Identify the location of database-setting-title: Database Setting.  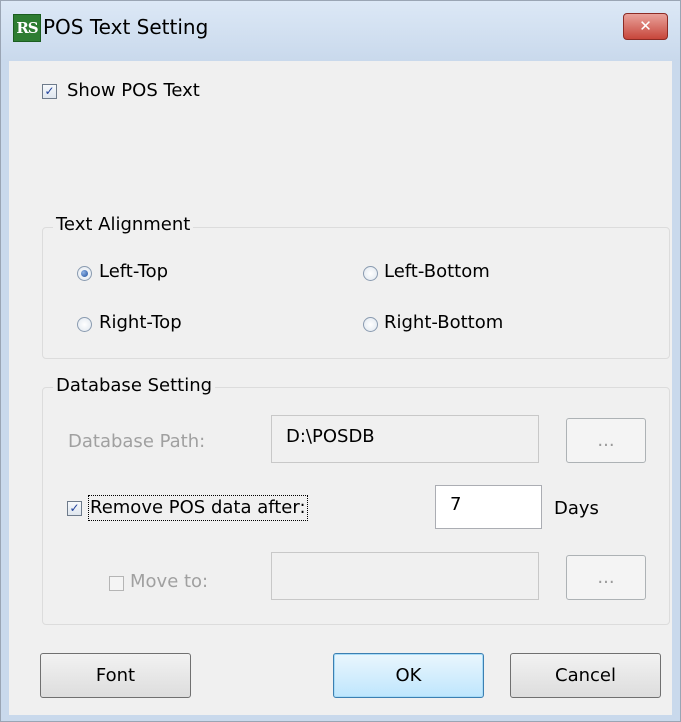
(134, 386).